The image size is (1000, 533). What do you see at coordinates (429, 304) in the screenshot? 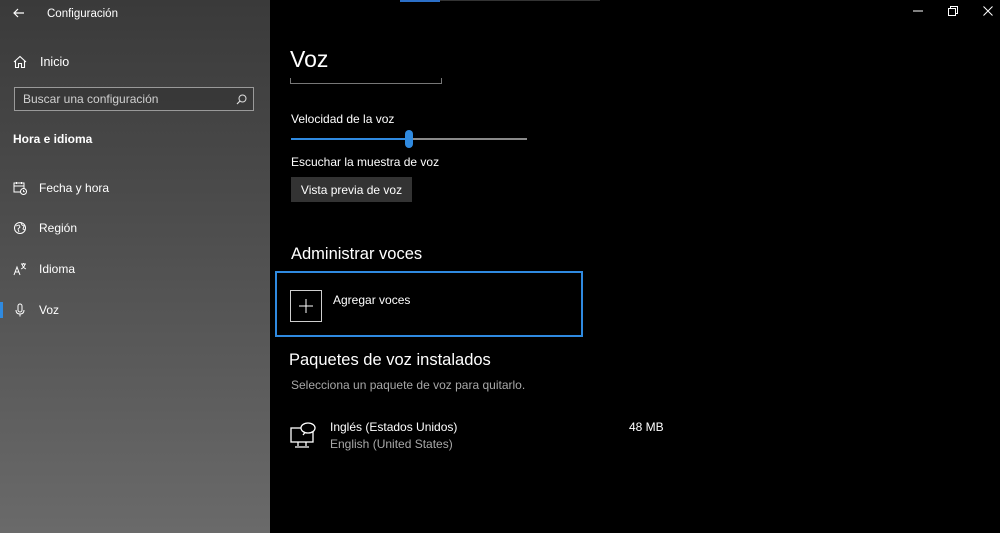
I see `add-voices-button: Agregar voces` at bounding box center [429, 304].